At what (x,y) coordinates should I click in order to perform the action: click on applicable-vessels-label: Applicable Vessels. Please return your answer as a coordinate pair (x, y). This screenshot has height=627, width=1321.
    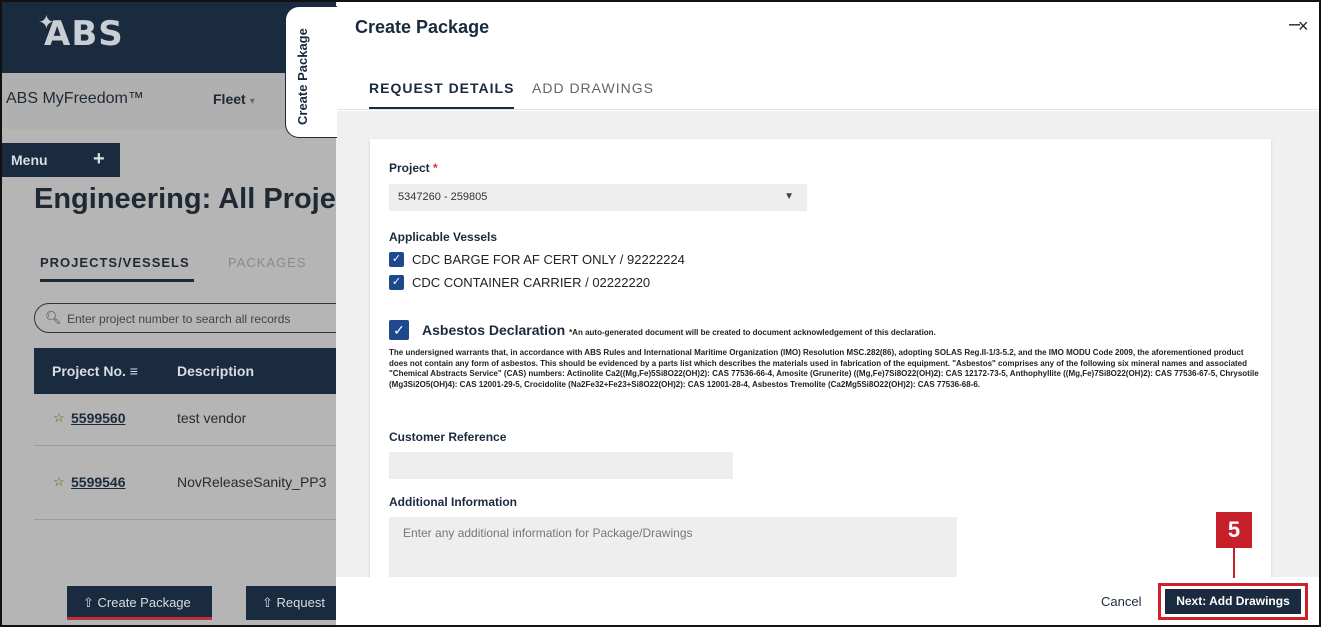
    Looking at the image, I should click on (443, 237).